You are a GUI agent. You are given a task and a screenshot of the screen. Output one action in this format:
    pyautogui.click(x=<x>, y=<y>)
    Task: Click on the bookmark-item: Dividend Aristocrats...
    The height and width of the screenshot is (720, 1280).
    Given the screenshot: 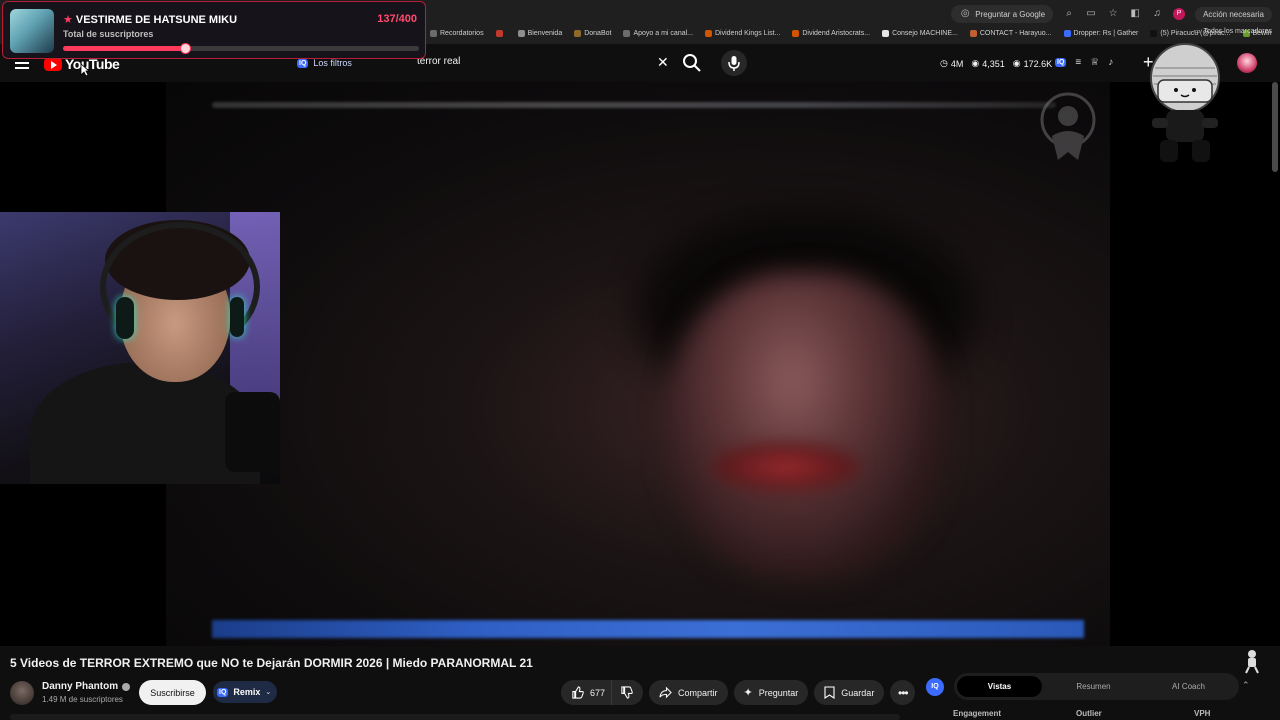 What is the action you would take?
    pyautogui.click(x=831, y=33)
    